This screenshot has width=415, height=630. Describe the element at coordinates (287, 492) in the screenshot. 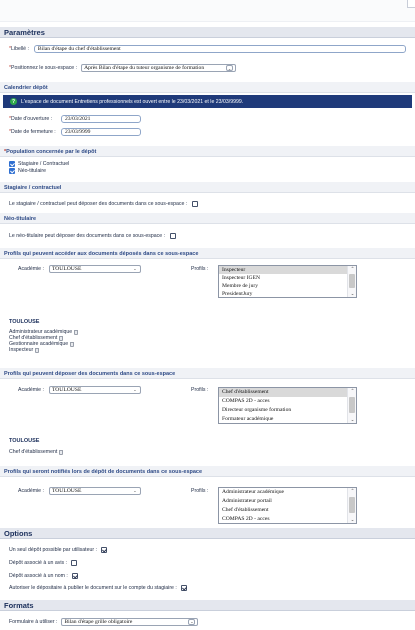

I see `listbox-option: Administrateur académique` at that location.